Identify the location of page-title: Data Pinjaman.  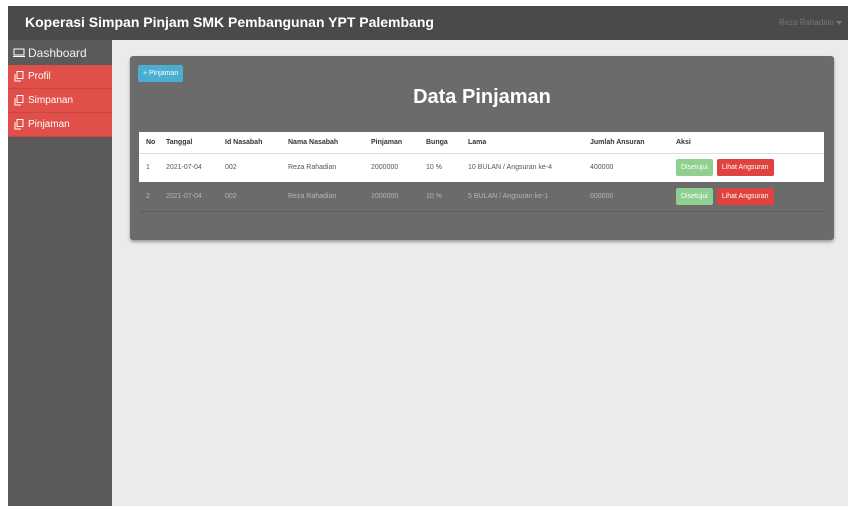
(482, 97).